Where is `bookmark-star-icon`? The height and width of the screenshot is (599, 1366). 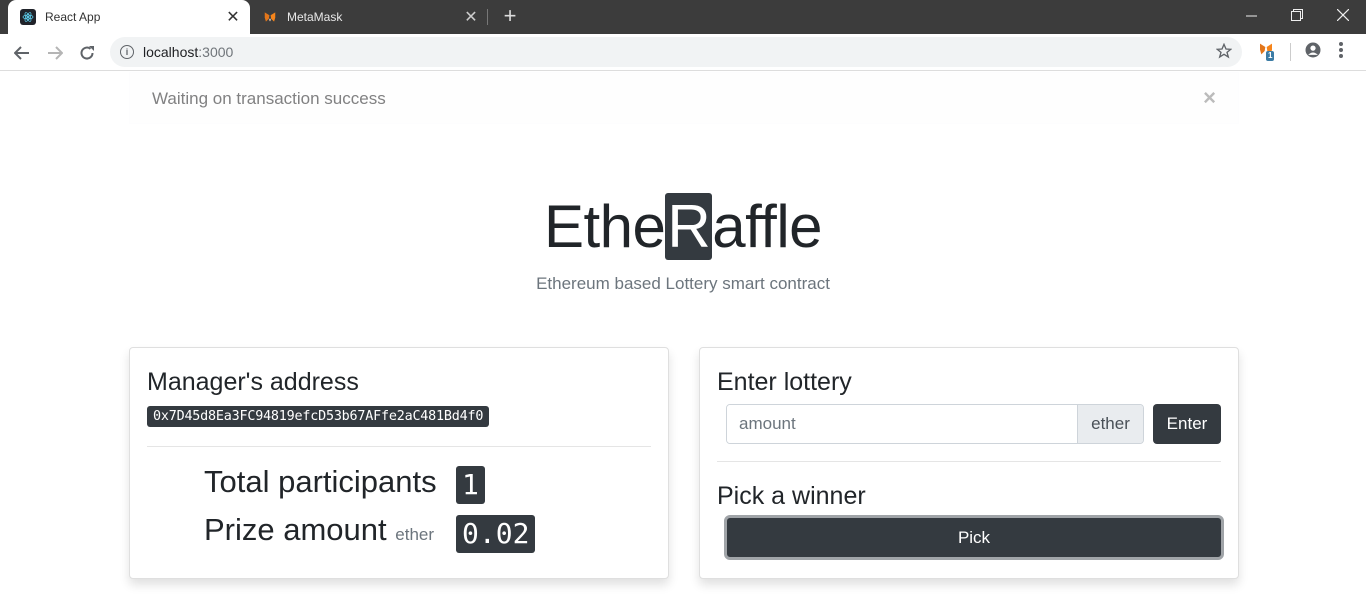
bookmark-star-icon is located at coordinates (1224, 53).